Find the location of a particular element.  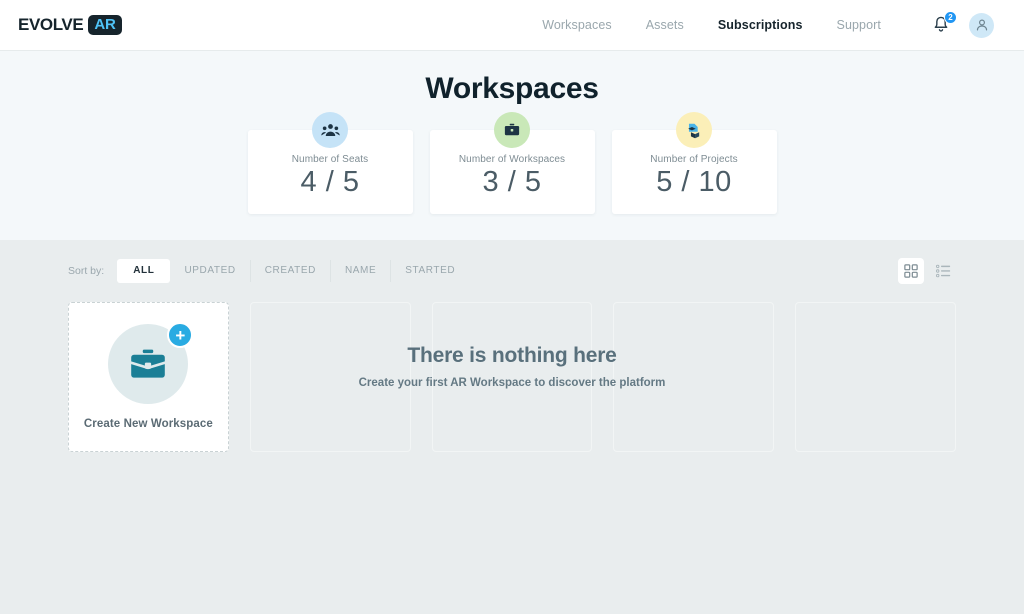

stat-card-workspaces: Number of Workspaces 3 / 5 is located at coordinates (512, 163).